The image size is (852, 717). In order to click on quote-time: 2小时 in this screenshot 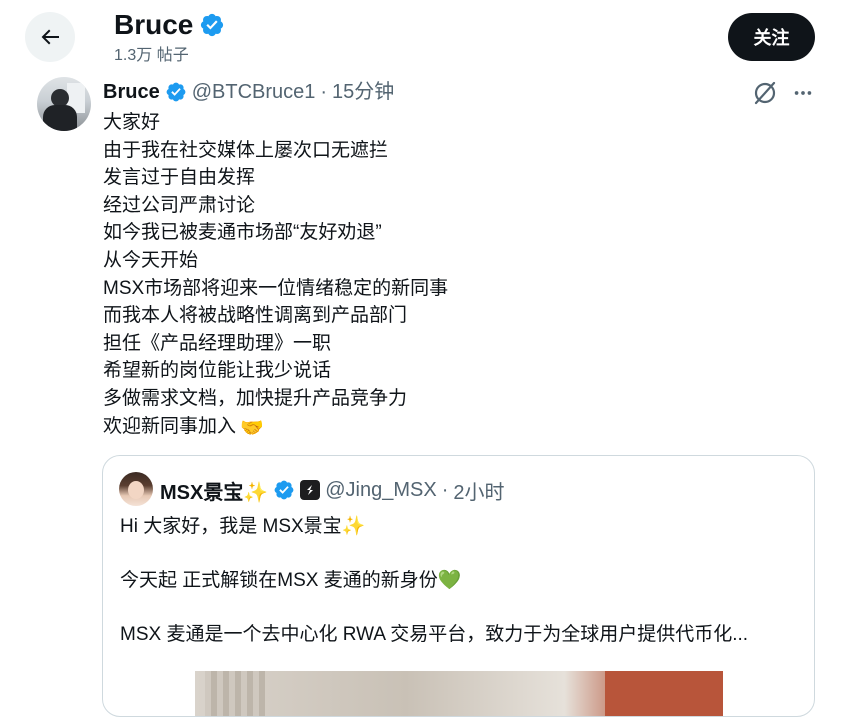, I will do `click(478, 490)`.